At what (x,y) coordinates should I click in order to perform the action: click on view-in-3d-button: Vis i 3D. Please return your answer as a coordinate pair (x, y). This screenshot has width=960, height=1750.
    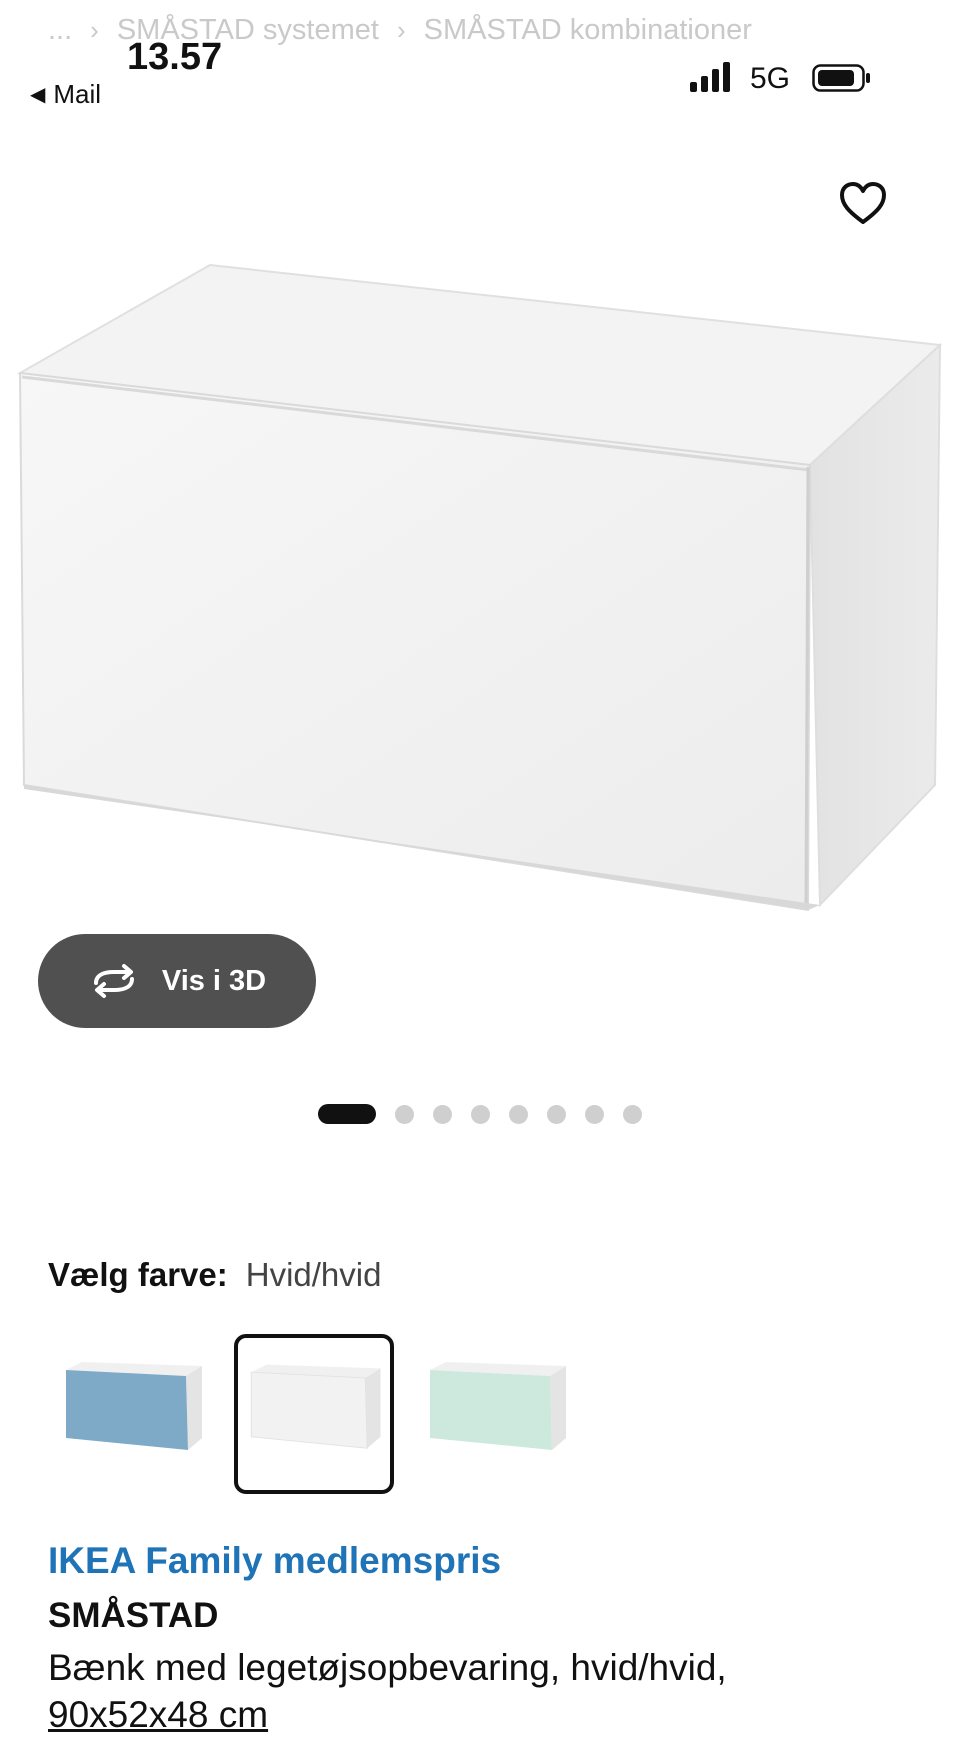
    Looking at the image, I should click on (177, 981).